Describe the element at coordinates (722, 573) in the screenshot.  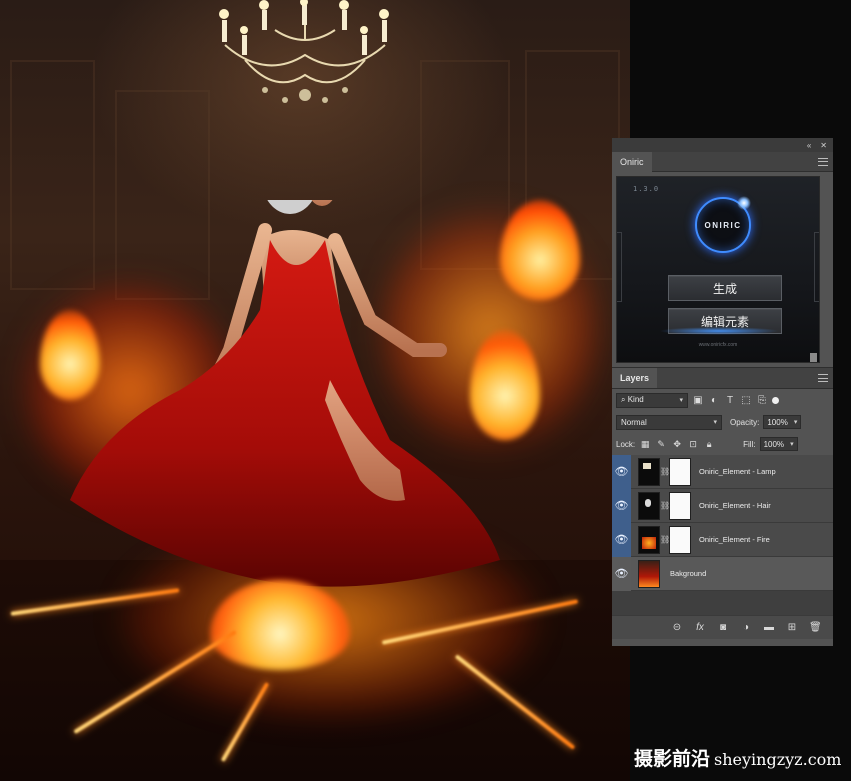
I see `layer-row: 👁︎ Bakground` at that location.